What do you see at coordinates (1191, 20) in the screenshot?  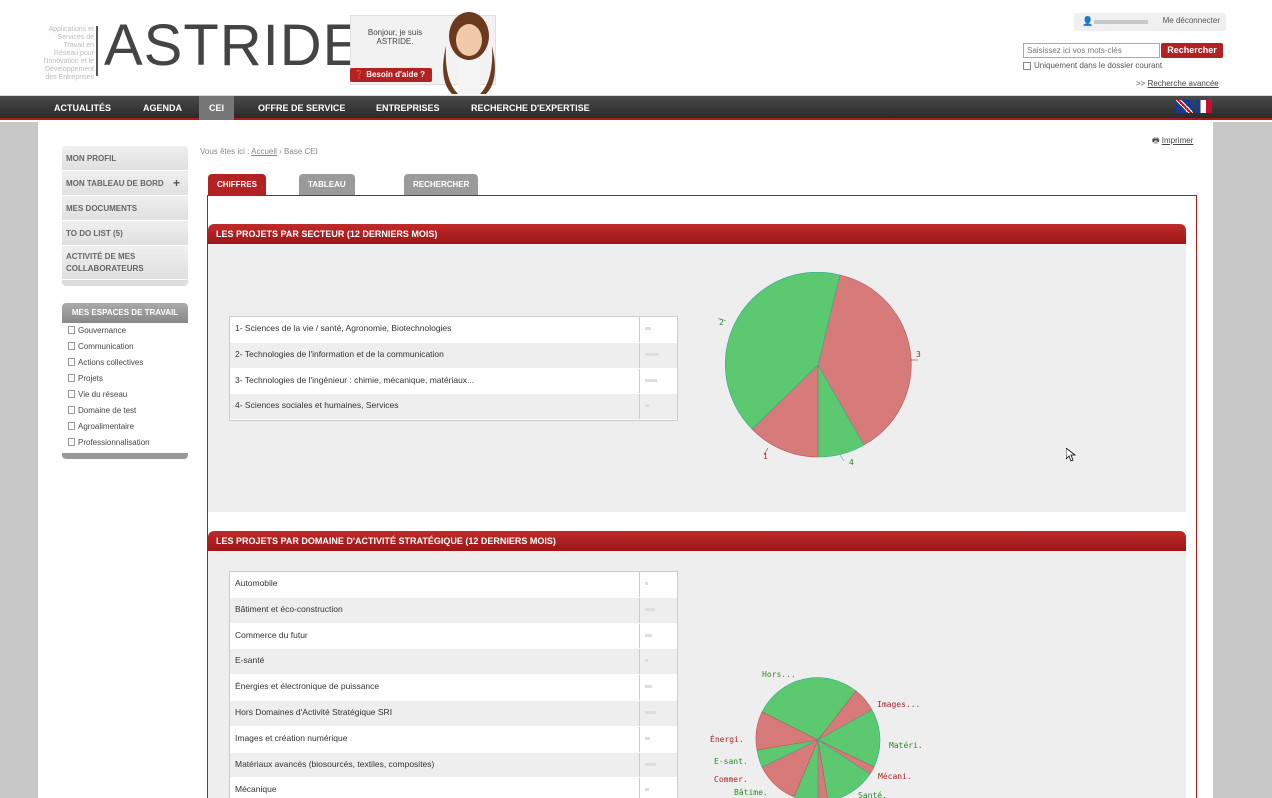 I see `logout-link: Me déconnecter` at bounding box center [1191, 20].